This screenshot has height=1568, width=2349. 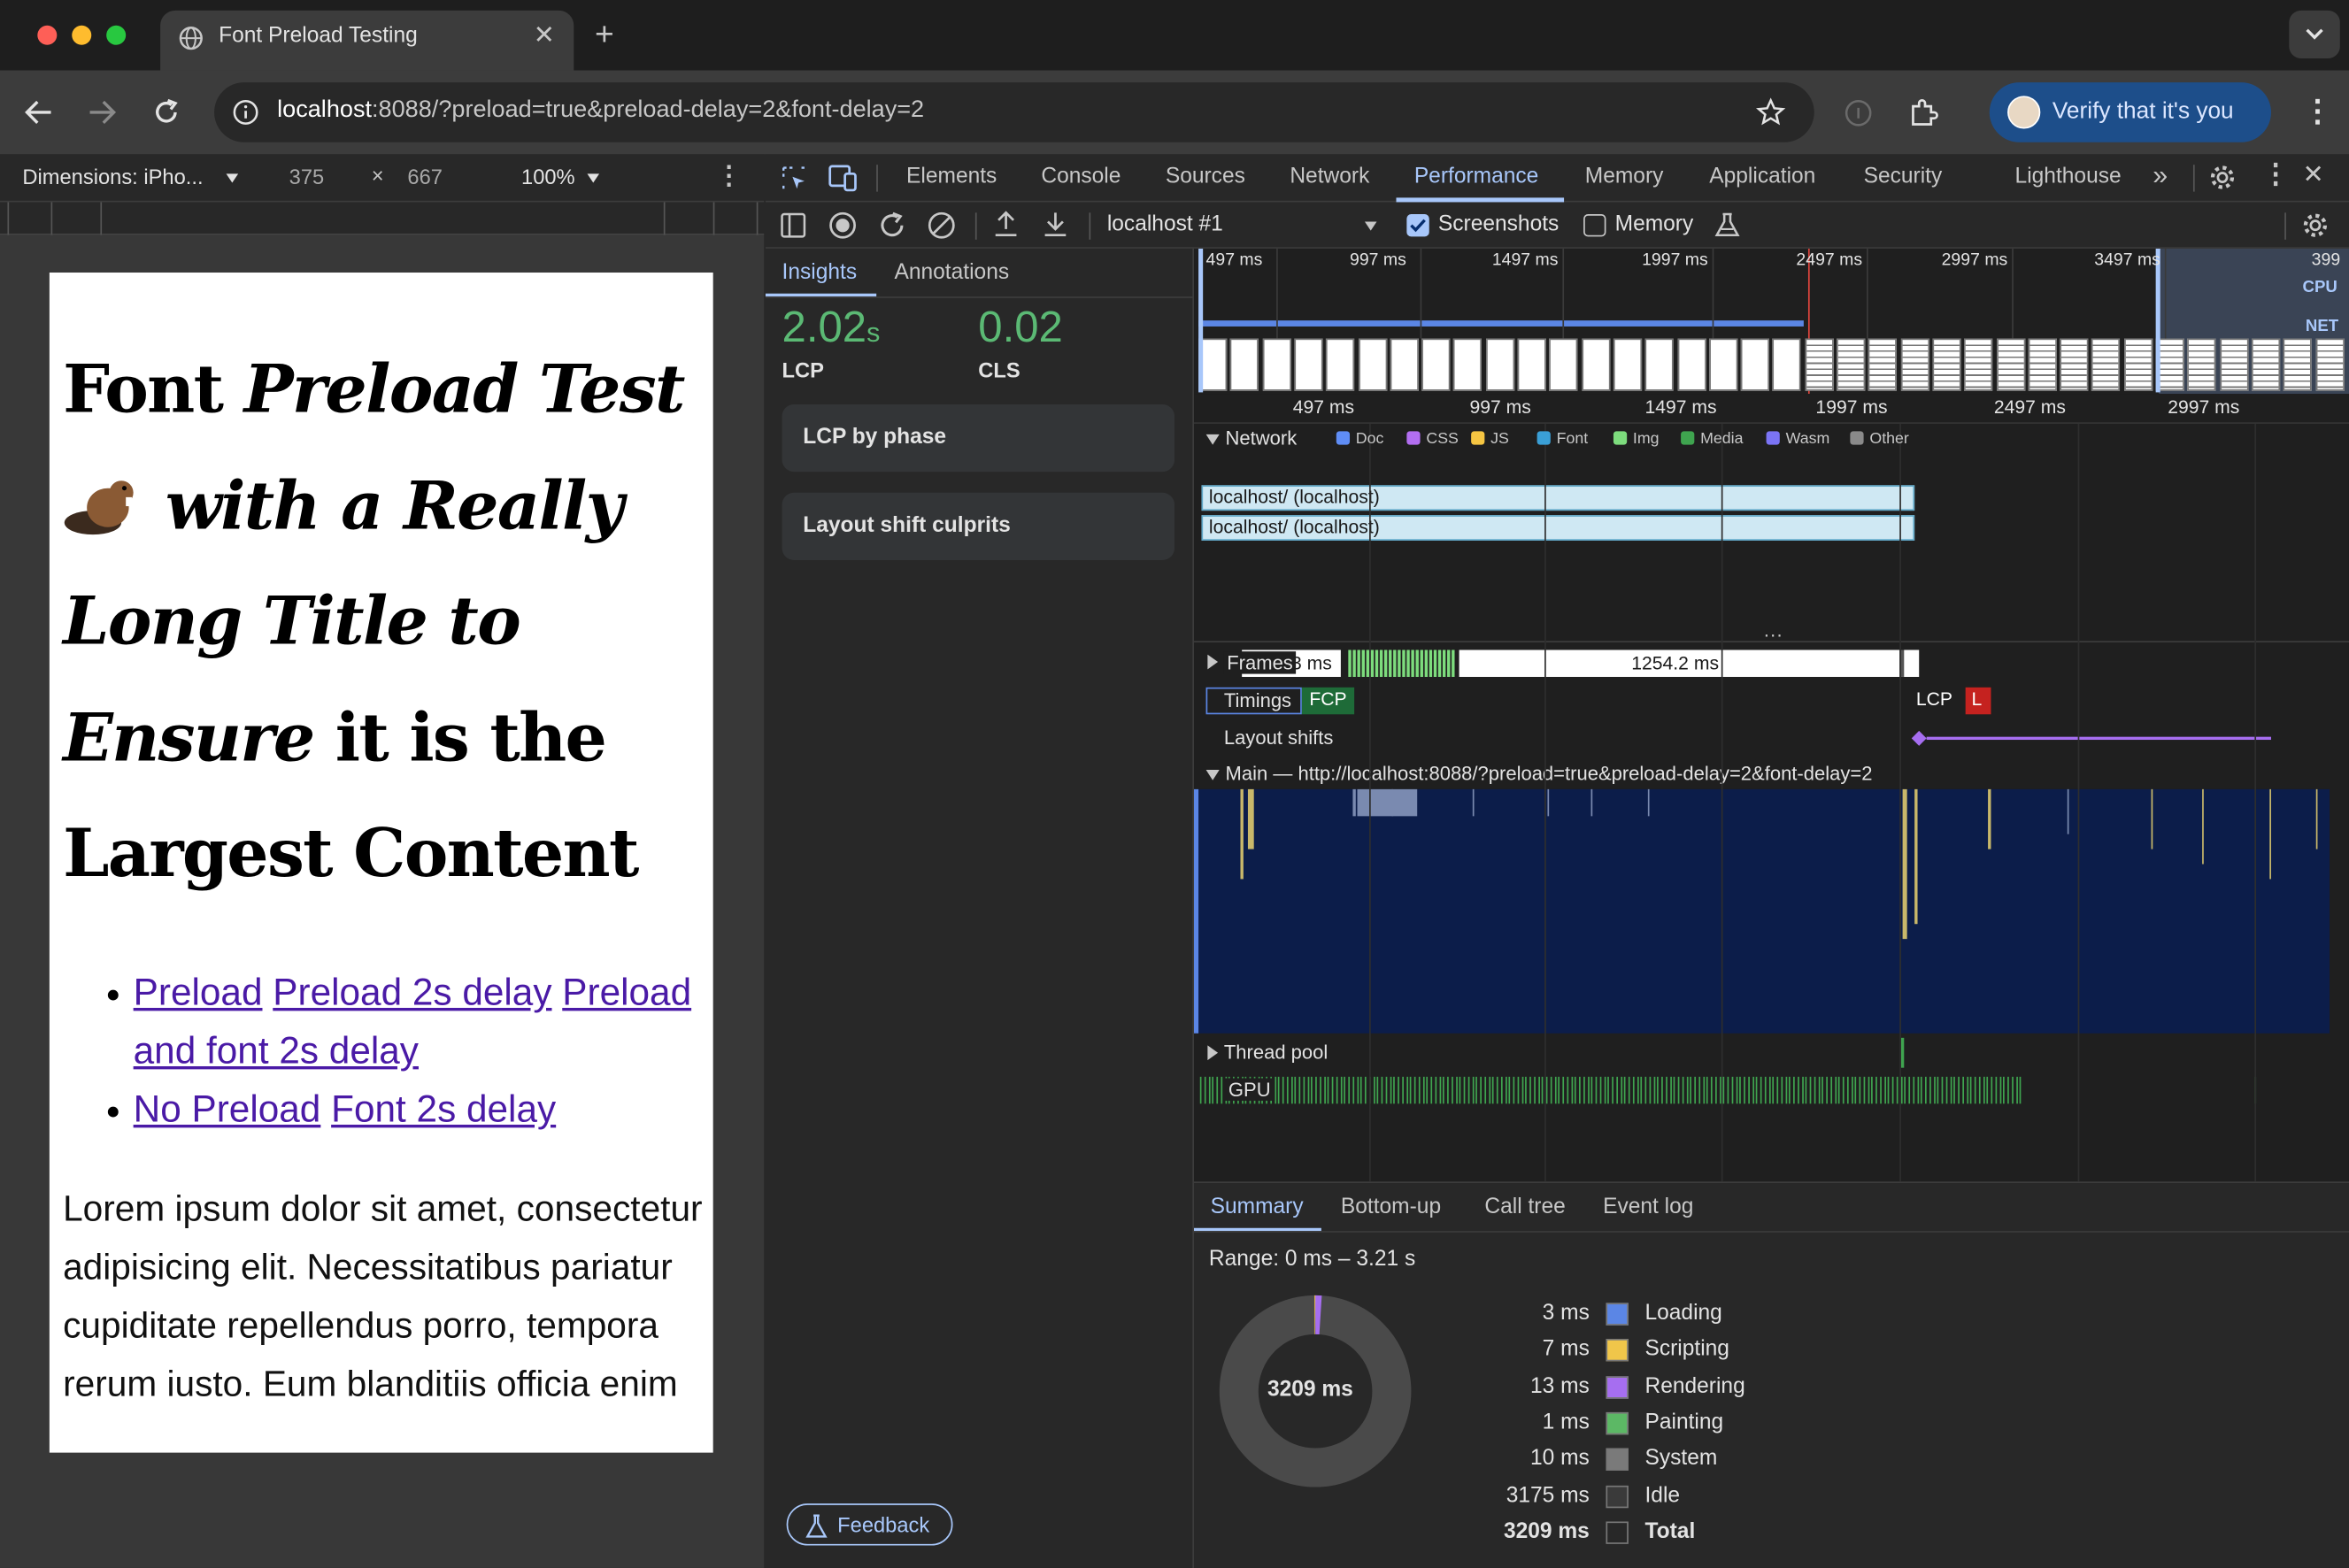 What do you see at coordinates (367, 40) in the screenshot?
I see `browser-tab: Font Preload Testing ✕` at bounding box center [367, 40].